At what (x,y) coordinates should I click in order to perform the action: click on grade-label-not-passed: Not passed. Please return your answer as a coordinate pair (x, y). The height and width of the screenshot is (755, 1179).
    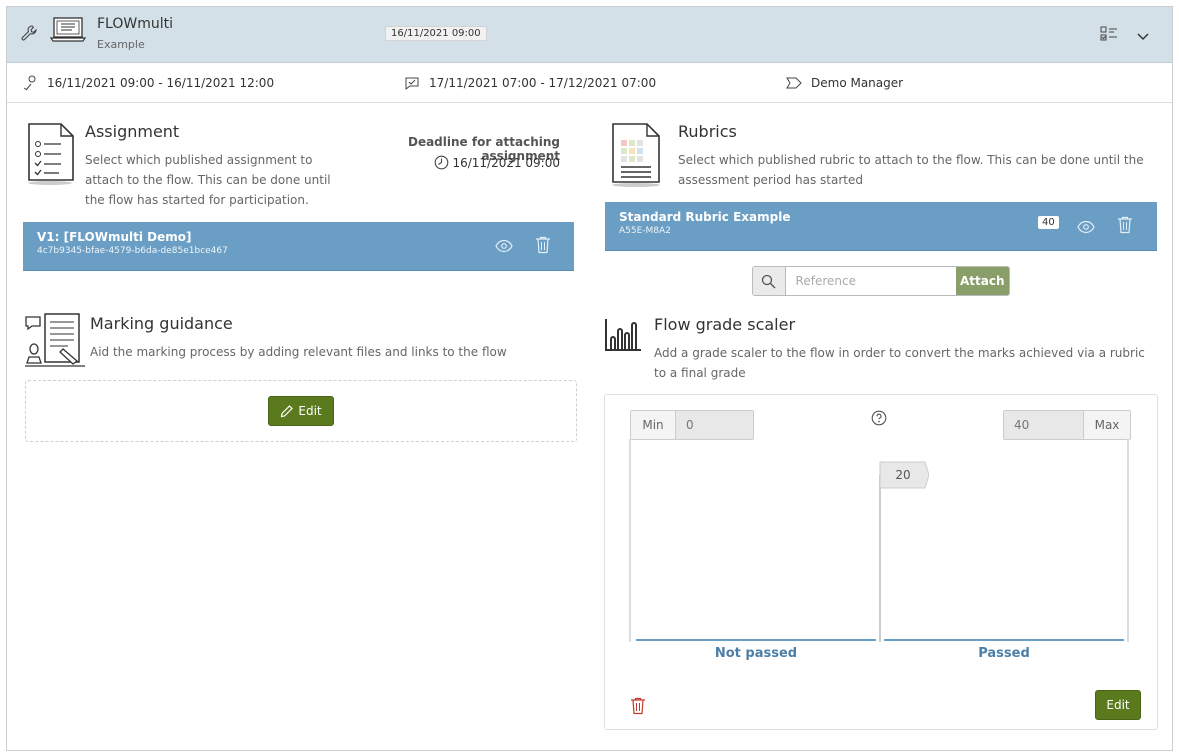
    Looking at the image, I should click on (756, 653).